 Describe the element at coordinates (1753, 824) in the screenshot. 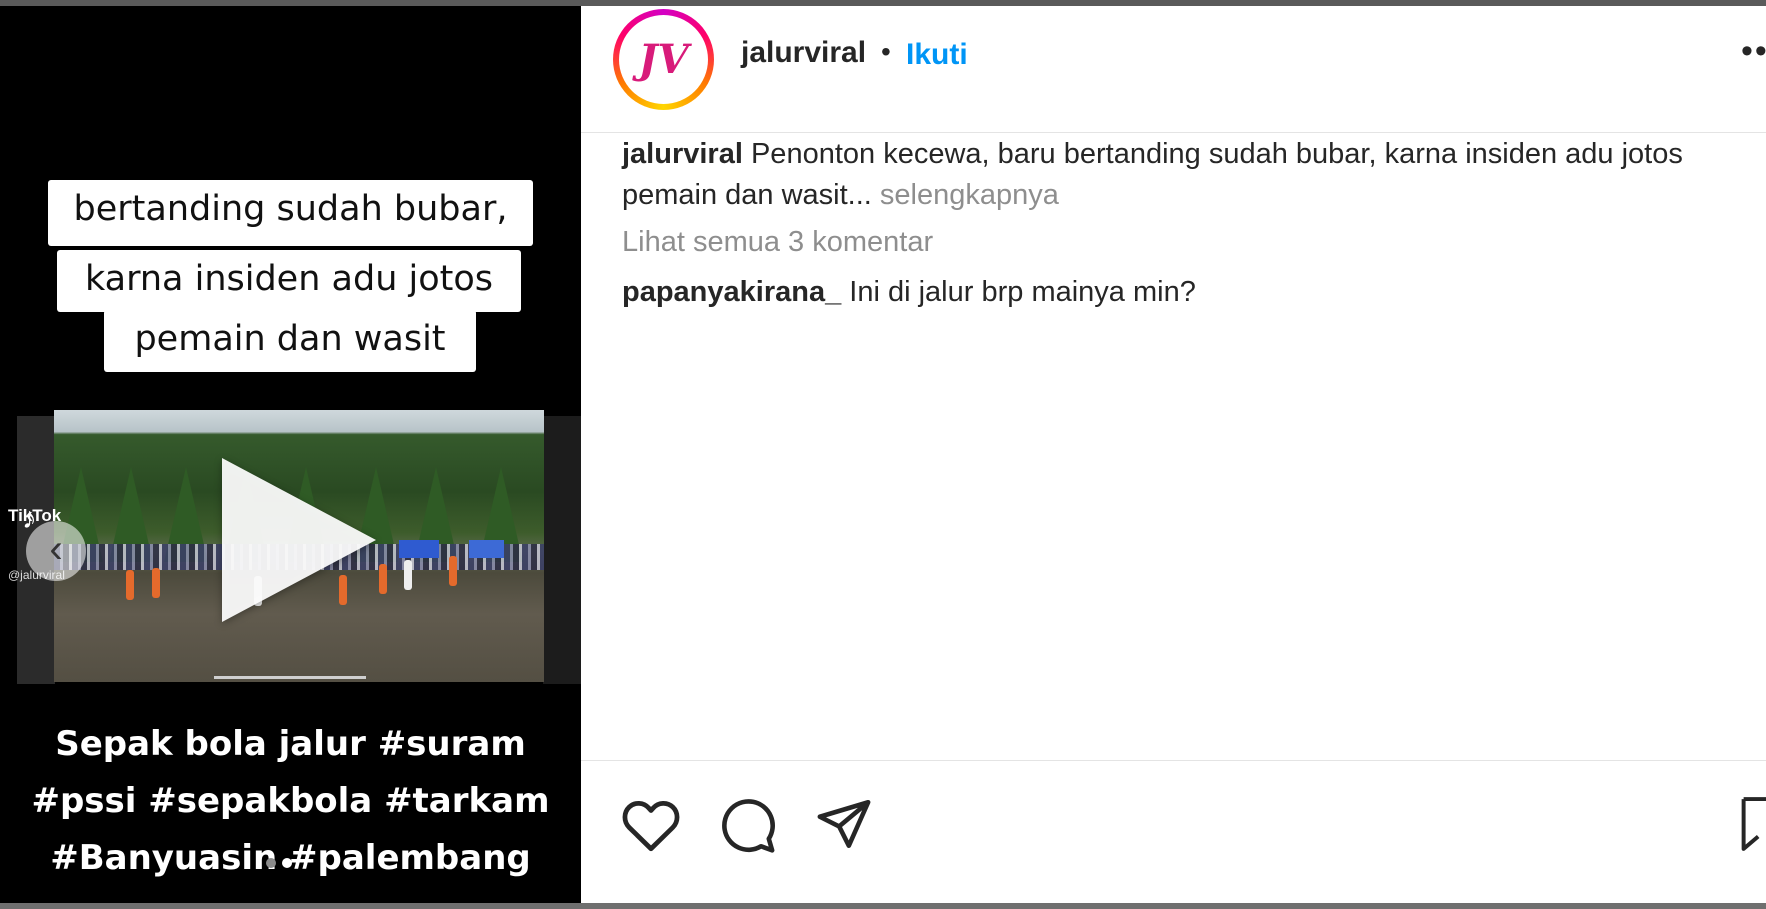

I see `bookmark-icon` at that location.